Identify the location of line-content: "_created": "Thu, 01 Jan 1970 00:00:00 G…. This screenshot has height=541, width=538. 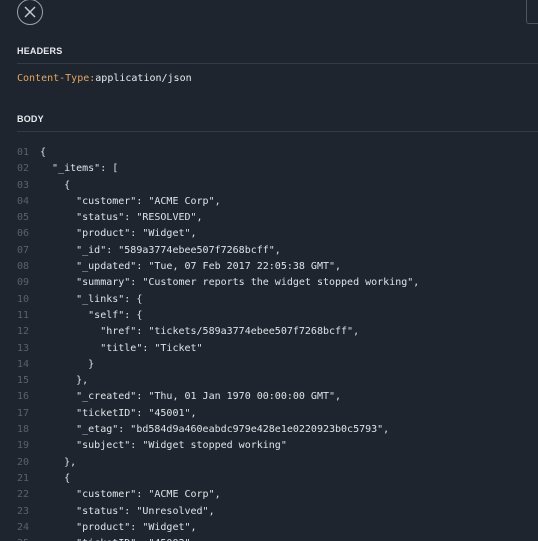
(191, 397).